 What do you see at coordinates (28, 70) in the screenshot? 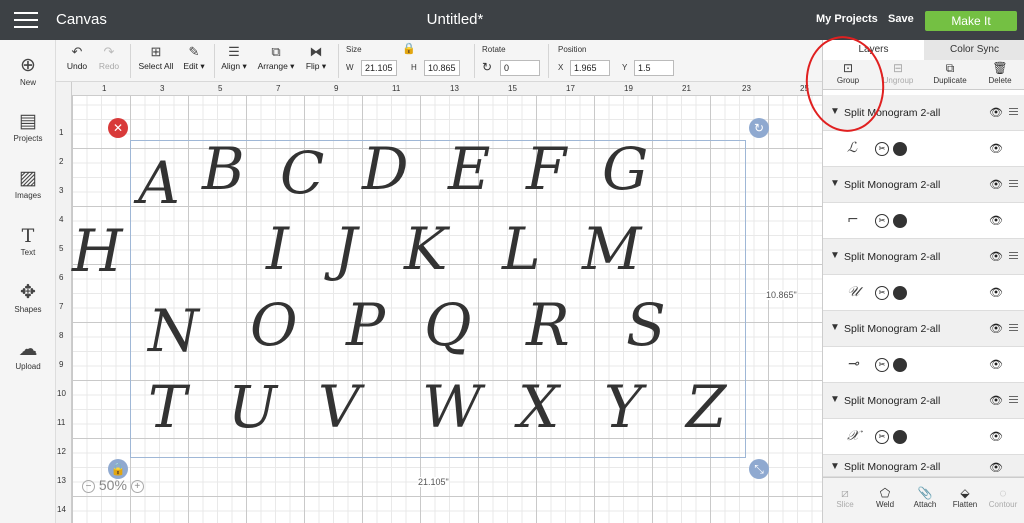
I see `nav-new: ⊕ New` at bounding box center [28, 70].